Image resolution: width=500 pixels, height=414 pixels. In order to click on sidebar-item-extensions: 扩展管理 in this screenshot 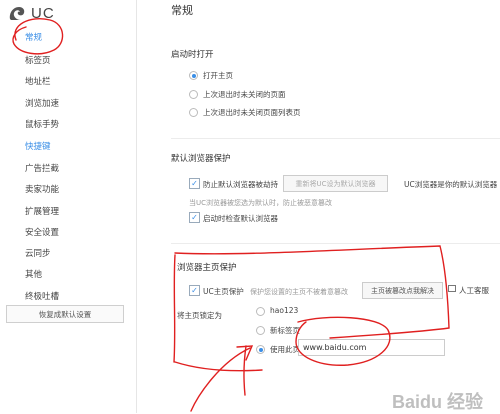, I will do `click(42, 211)`.